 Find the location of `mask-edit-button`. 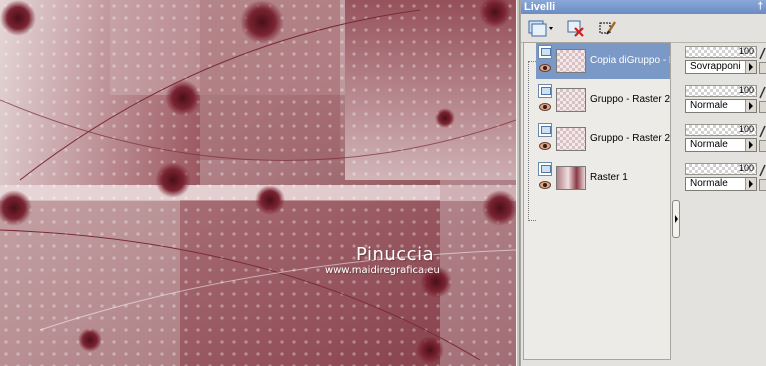

mask-edit-button is located at coordinates (608, 28).